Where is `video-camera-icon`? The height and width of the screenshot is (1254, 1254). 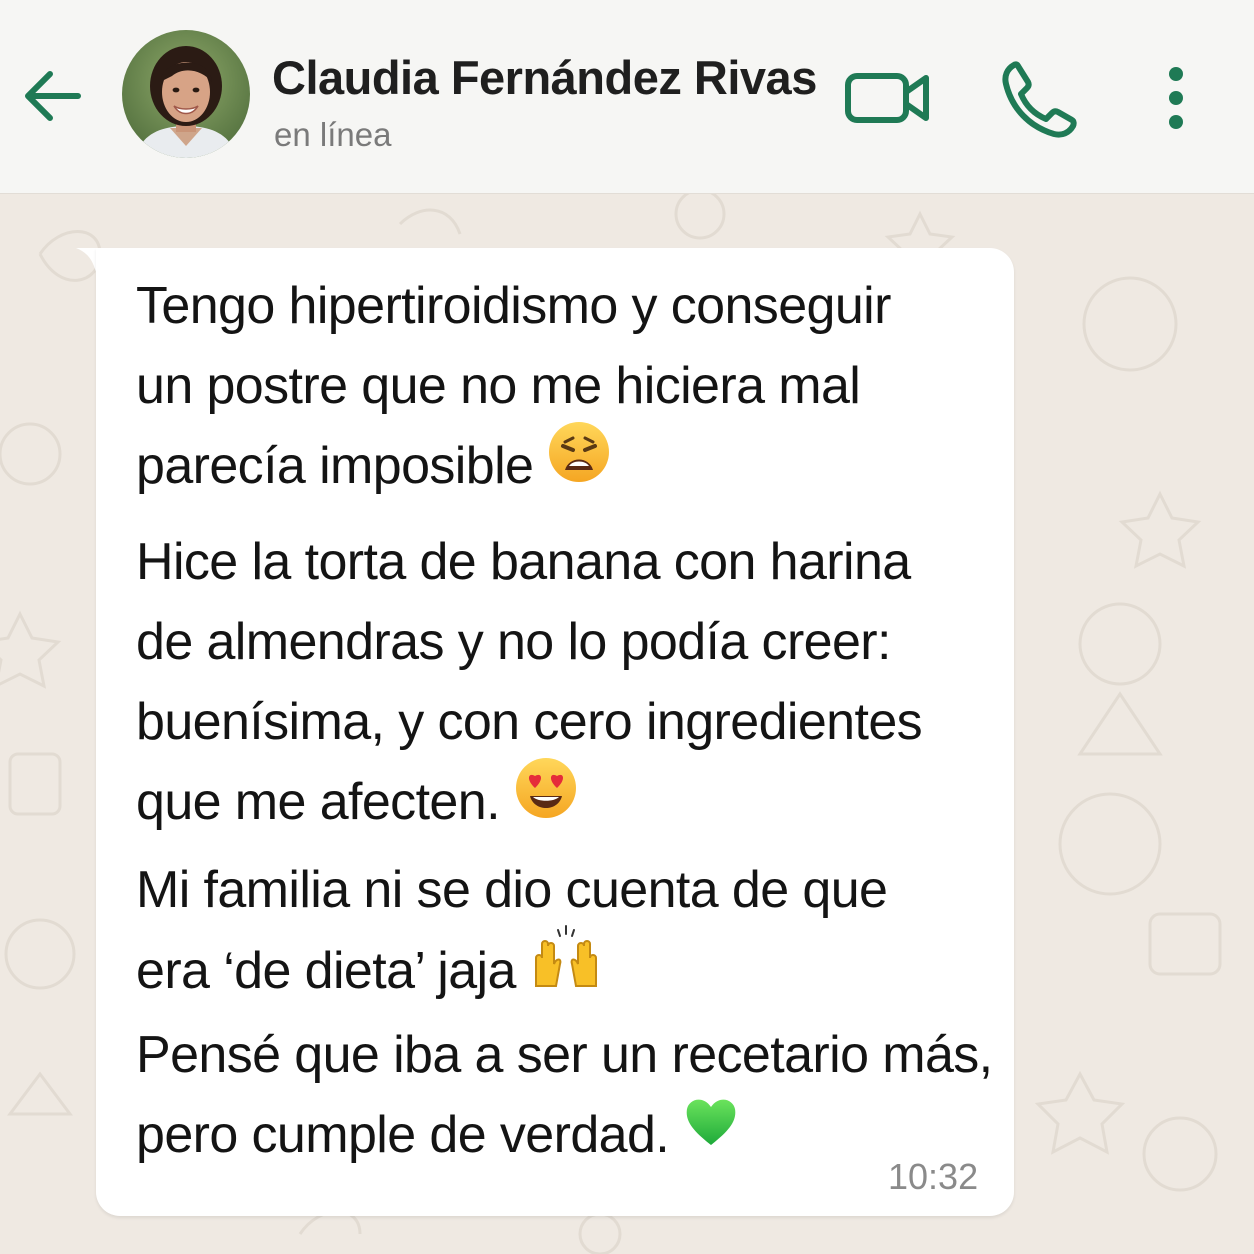
video-camera-icon is located at coordinates (887, 98).